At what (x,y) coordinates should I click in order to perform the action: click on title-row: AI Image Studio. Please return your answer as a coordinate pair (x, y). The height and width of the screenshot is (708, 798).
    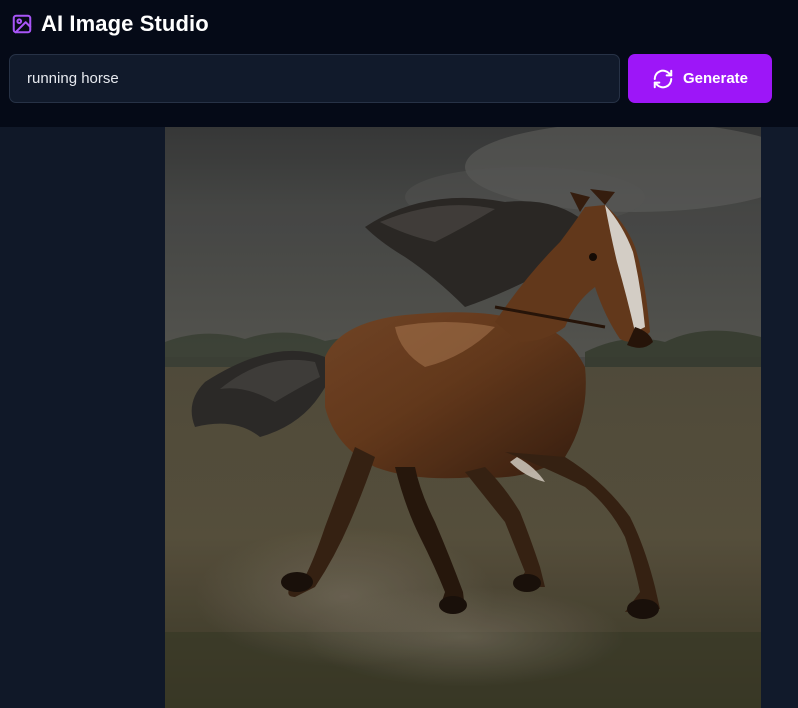
    Looking at the image, I should click on (110, 24).